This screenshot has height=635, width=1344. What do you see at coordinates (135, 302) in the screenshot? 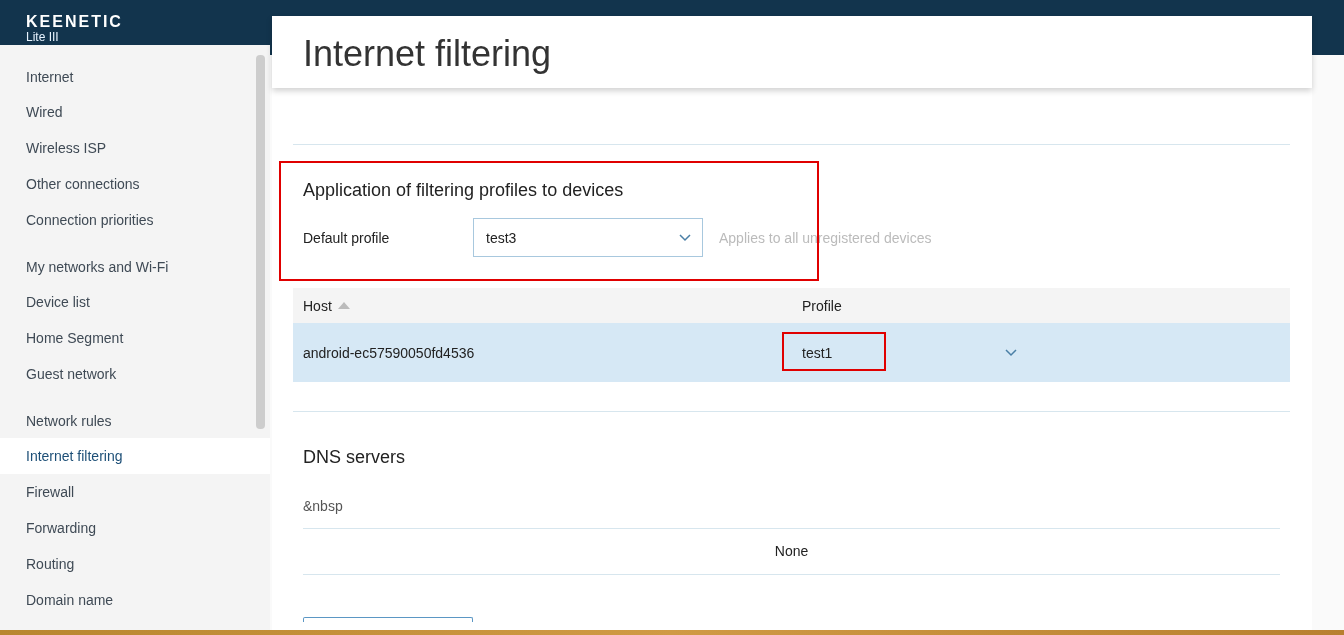
I see `sidebar-item: Device list` at bounding box center [135, 302].